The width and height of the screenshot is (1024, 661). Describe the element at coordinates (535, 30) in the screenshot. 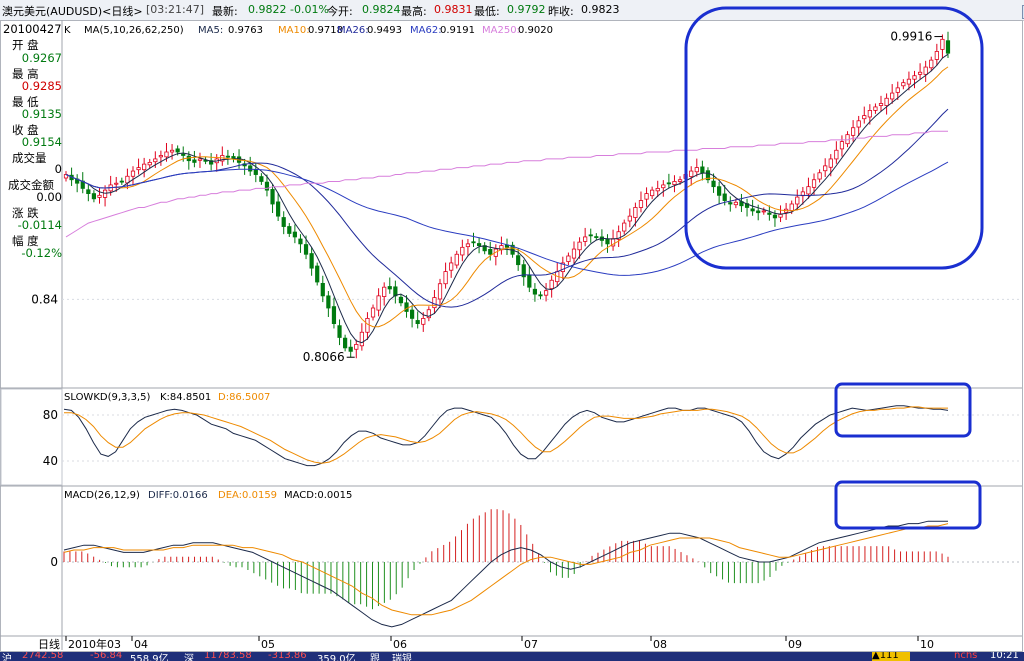

I see `ma-legend-value: 0.9020` at that location.